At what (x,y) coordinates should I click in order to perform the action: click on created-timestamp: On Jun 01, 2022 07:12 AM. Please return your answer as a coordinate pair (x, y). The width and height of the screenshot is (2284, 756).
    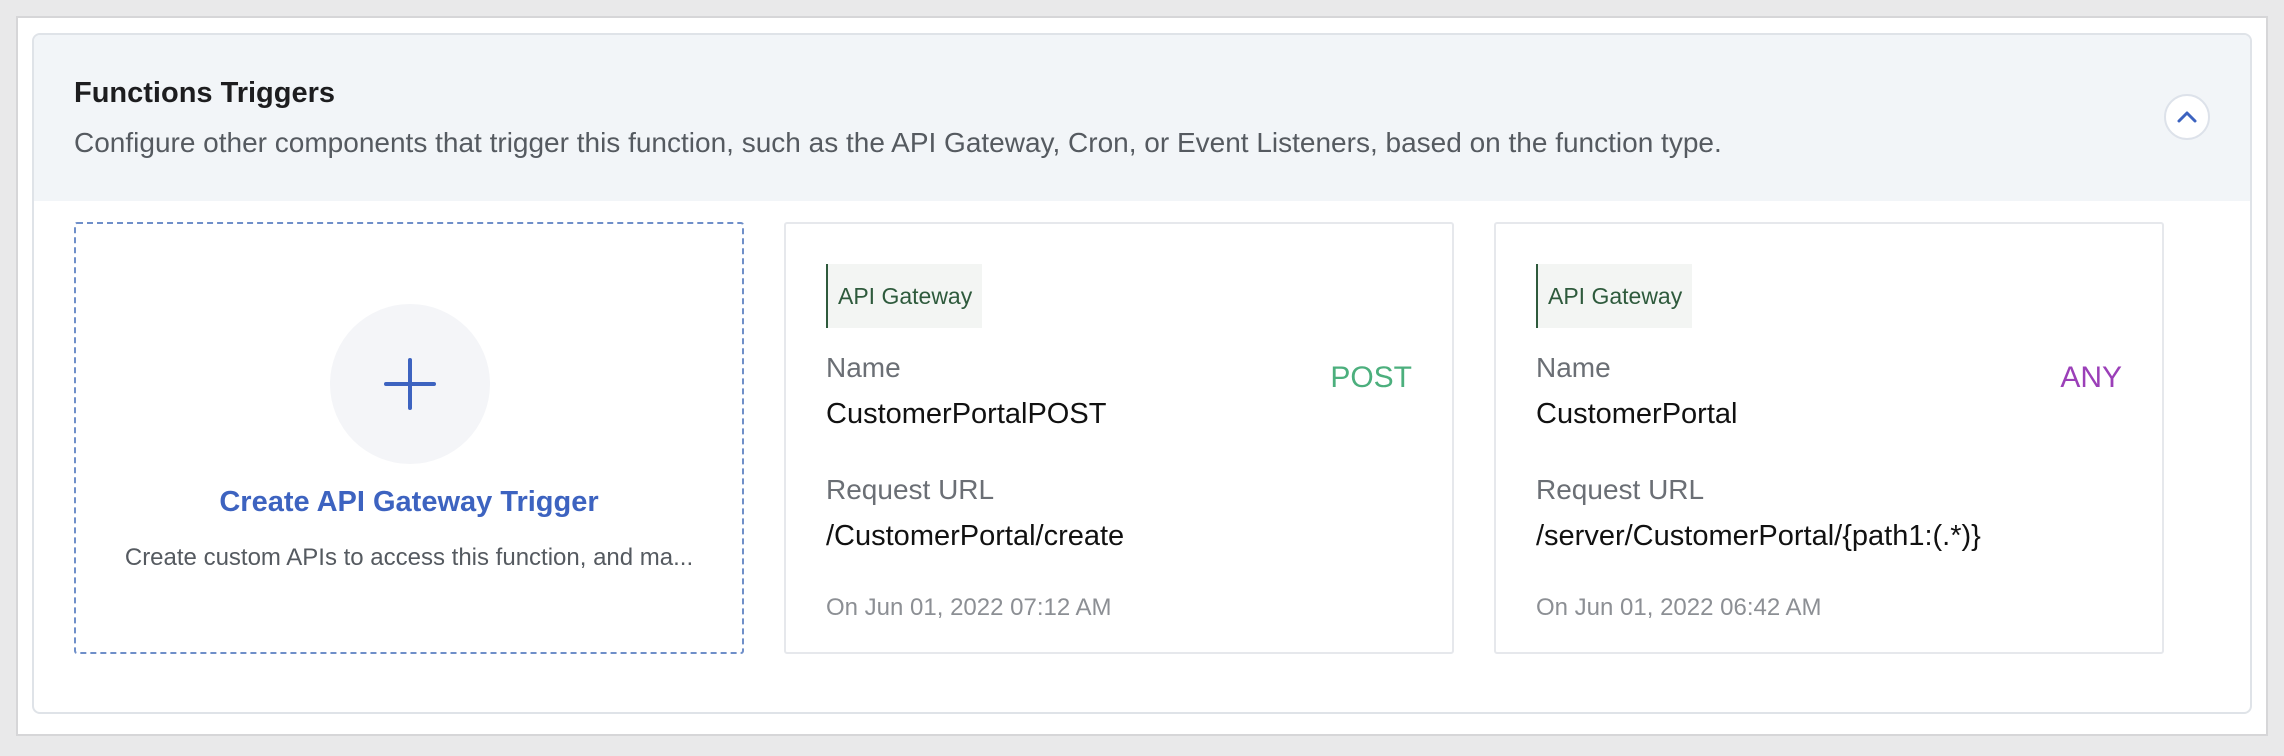
    Looking at the image, I should click on (969, 607).